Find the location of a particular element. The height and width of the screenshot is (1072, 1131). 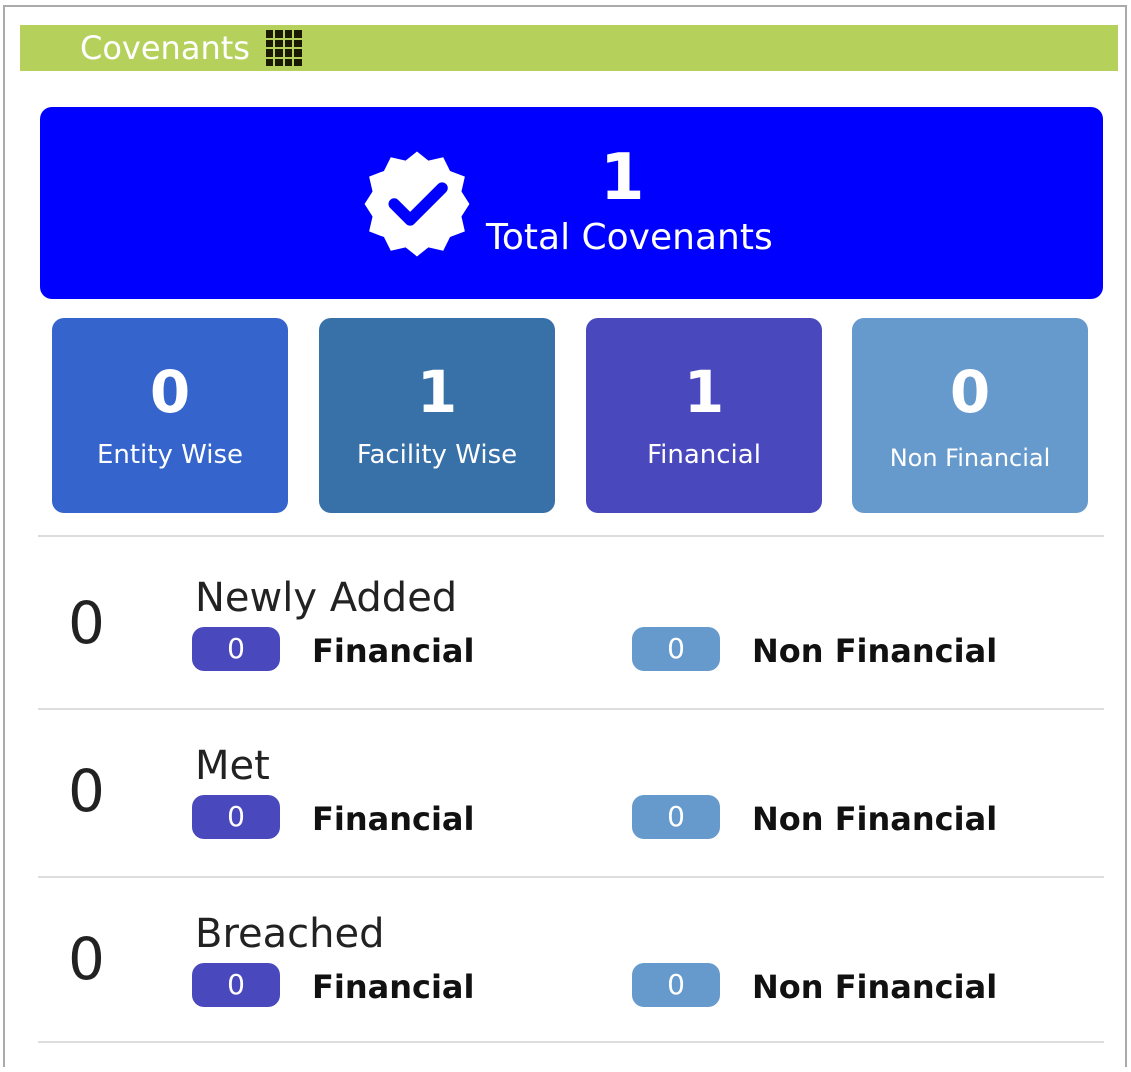

total-covenants-value: 1 is located at coordinates (622, 178).